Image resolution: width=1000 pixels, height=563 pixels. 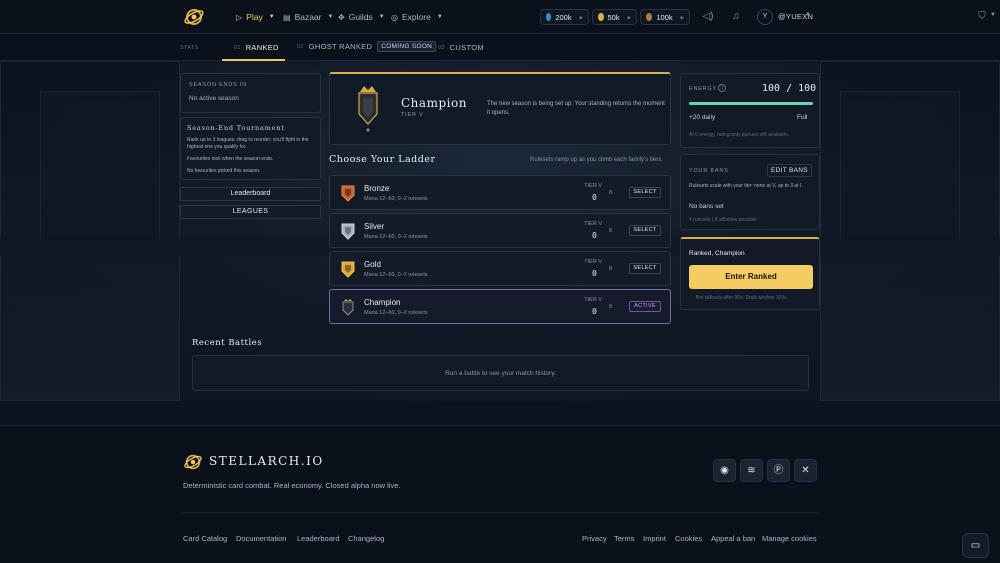 What do you see at coordinates (461, 47) in the screenshot?
I see `tab-custom: 03 CUSTOM` at bounding box center [461, 47].